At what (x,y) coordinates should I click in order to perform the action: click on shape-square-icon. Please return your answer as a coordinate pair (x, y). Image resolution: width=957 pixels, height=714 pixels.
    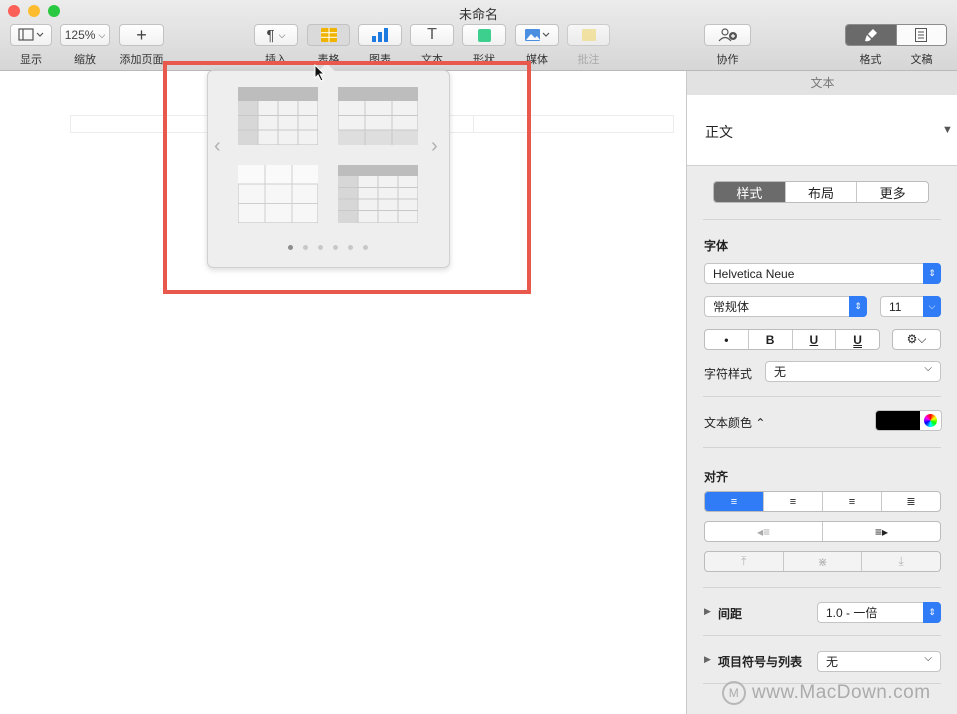
    Looking at the image, I should click on (484, 35).